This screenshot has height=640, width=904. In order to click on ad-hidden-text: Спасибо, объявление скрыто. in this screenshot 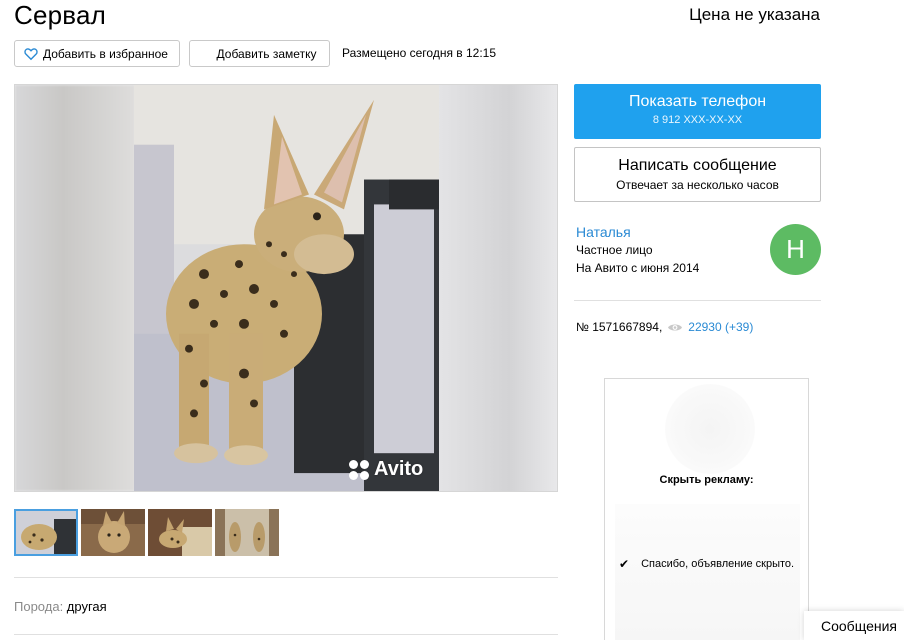, I will do `click(718, 564)`.